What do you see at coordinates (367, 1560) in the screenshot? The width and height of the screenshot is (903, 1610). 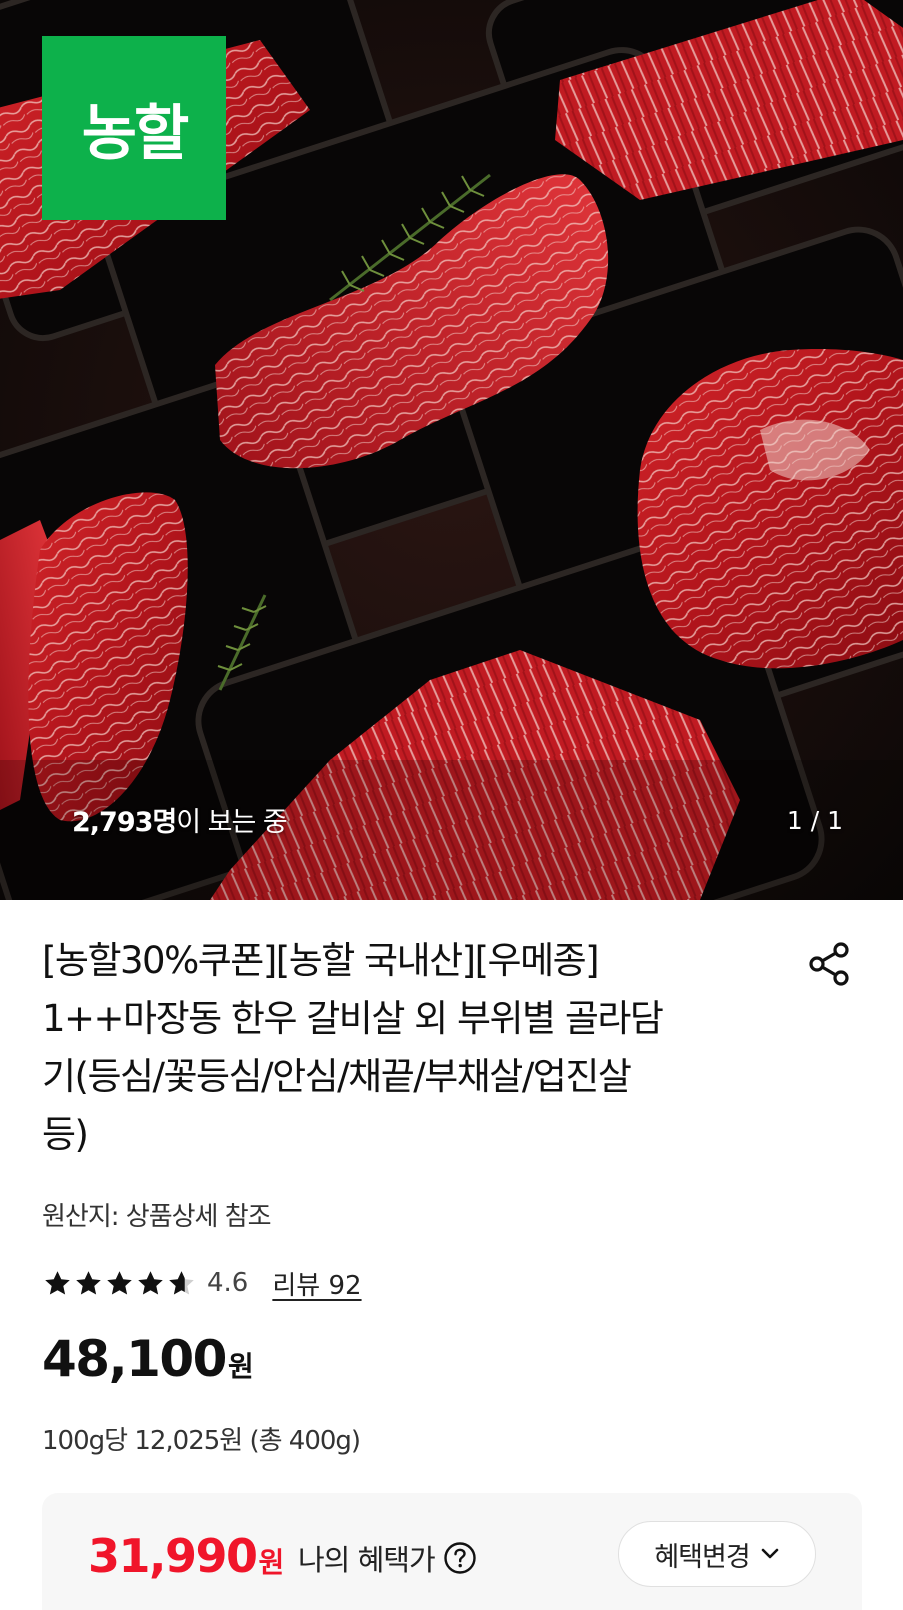 I see `benefit-label-text: 나의 혜택가` at bounding box center [367, 1560].